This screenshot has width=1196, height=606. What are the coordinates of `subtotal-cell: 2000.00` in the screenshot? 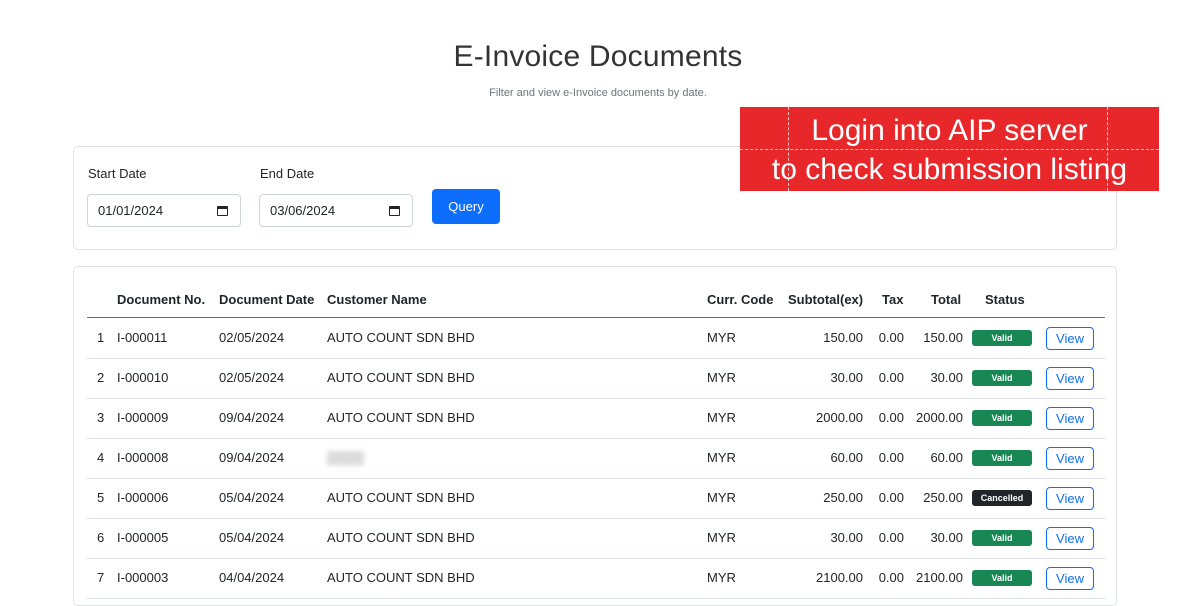 It's located at (839, 417).